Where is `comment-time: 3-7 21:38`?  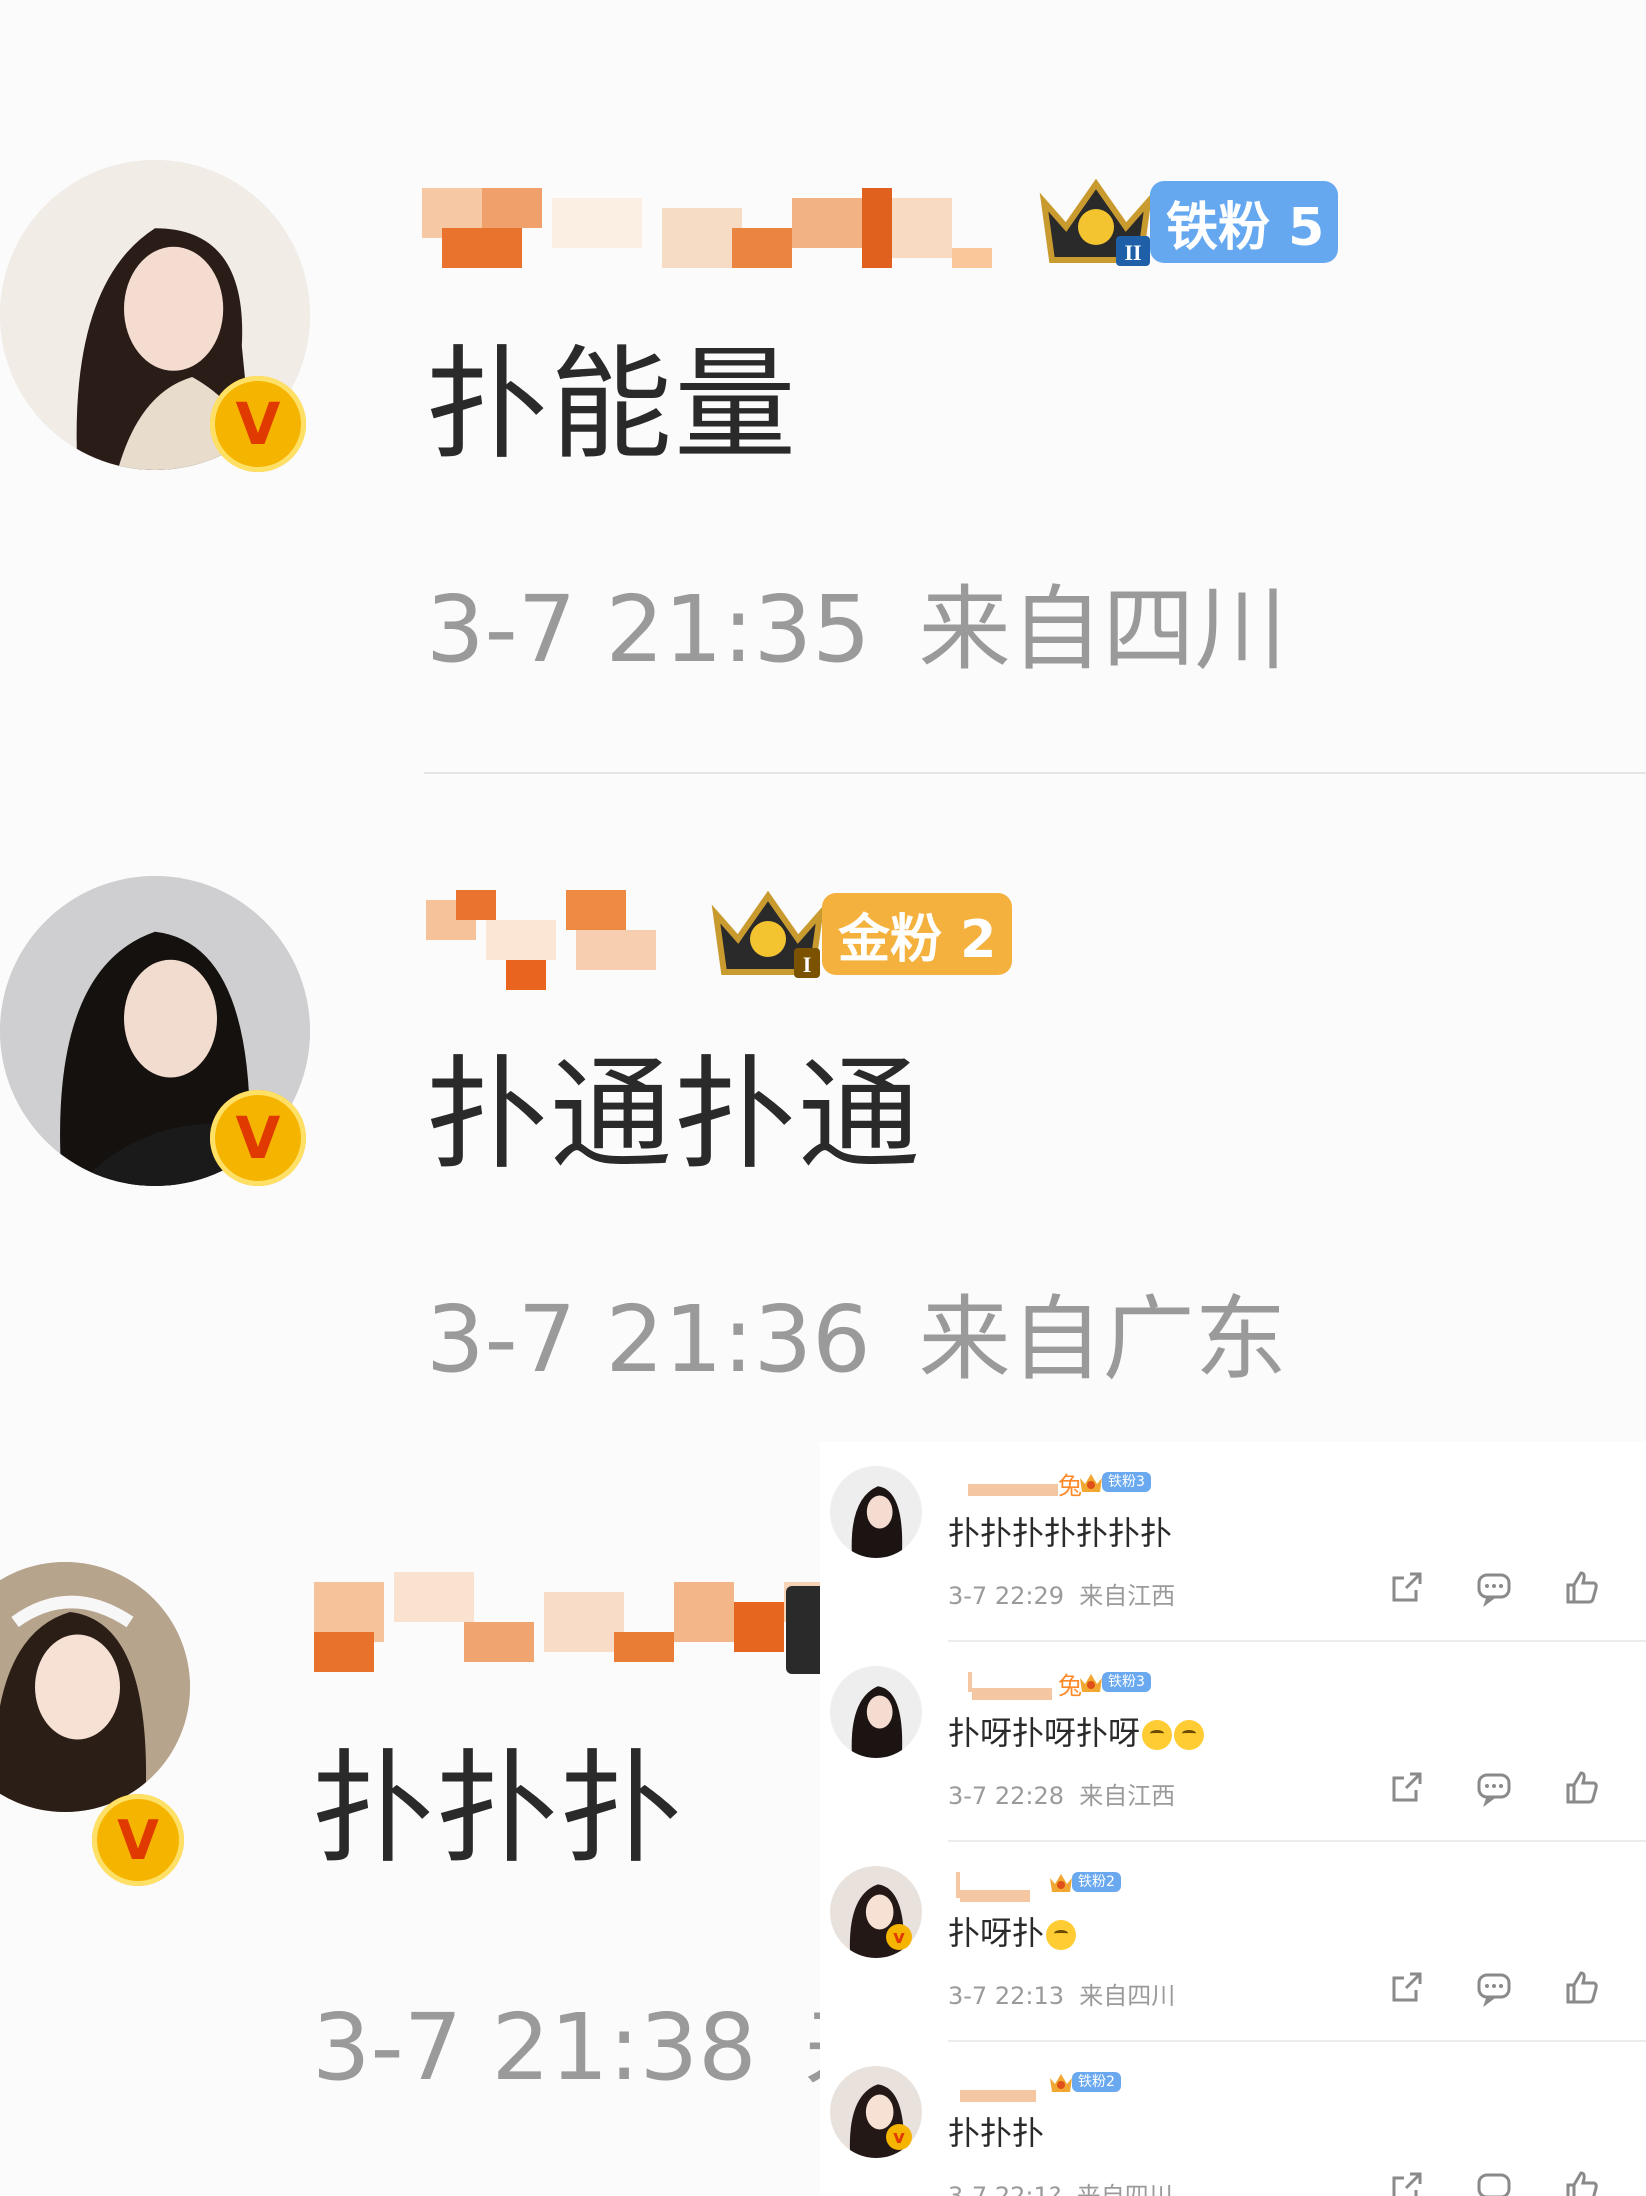
comment-time: 3-7 21:38 is located at coordinates (534, 2047).